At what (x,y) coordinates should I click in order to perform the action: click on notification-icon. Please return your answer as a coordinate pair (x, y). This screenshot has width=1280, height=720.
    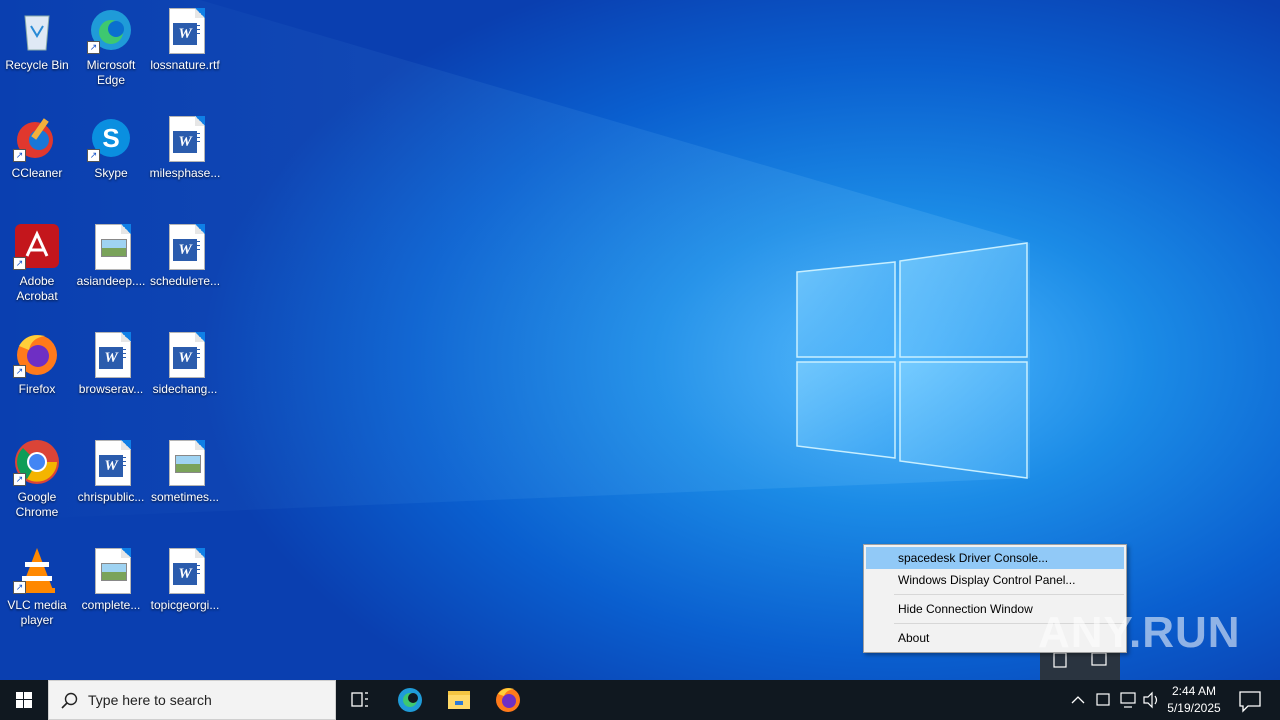
    Looking at the image, I should click on (1250, 702).